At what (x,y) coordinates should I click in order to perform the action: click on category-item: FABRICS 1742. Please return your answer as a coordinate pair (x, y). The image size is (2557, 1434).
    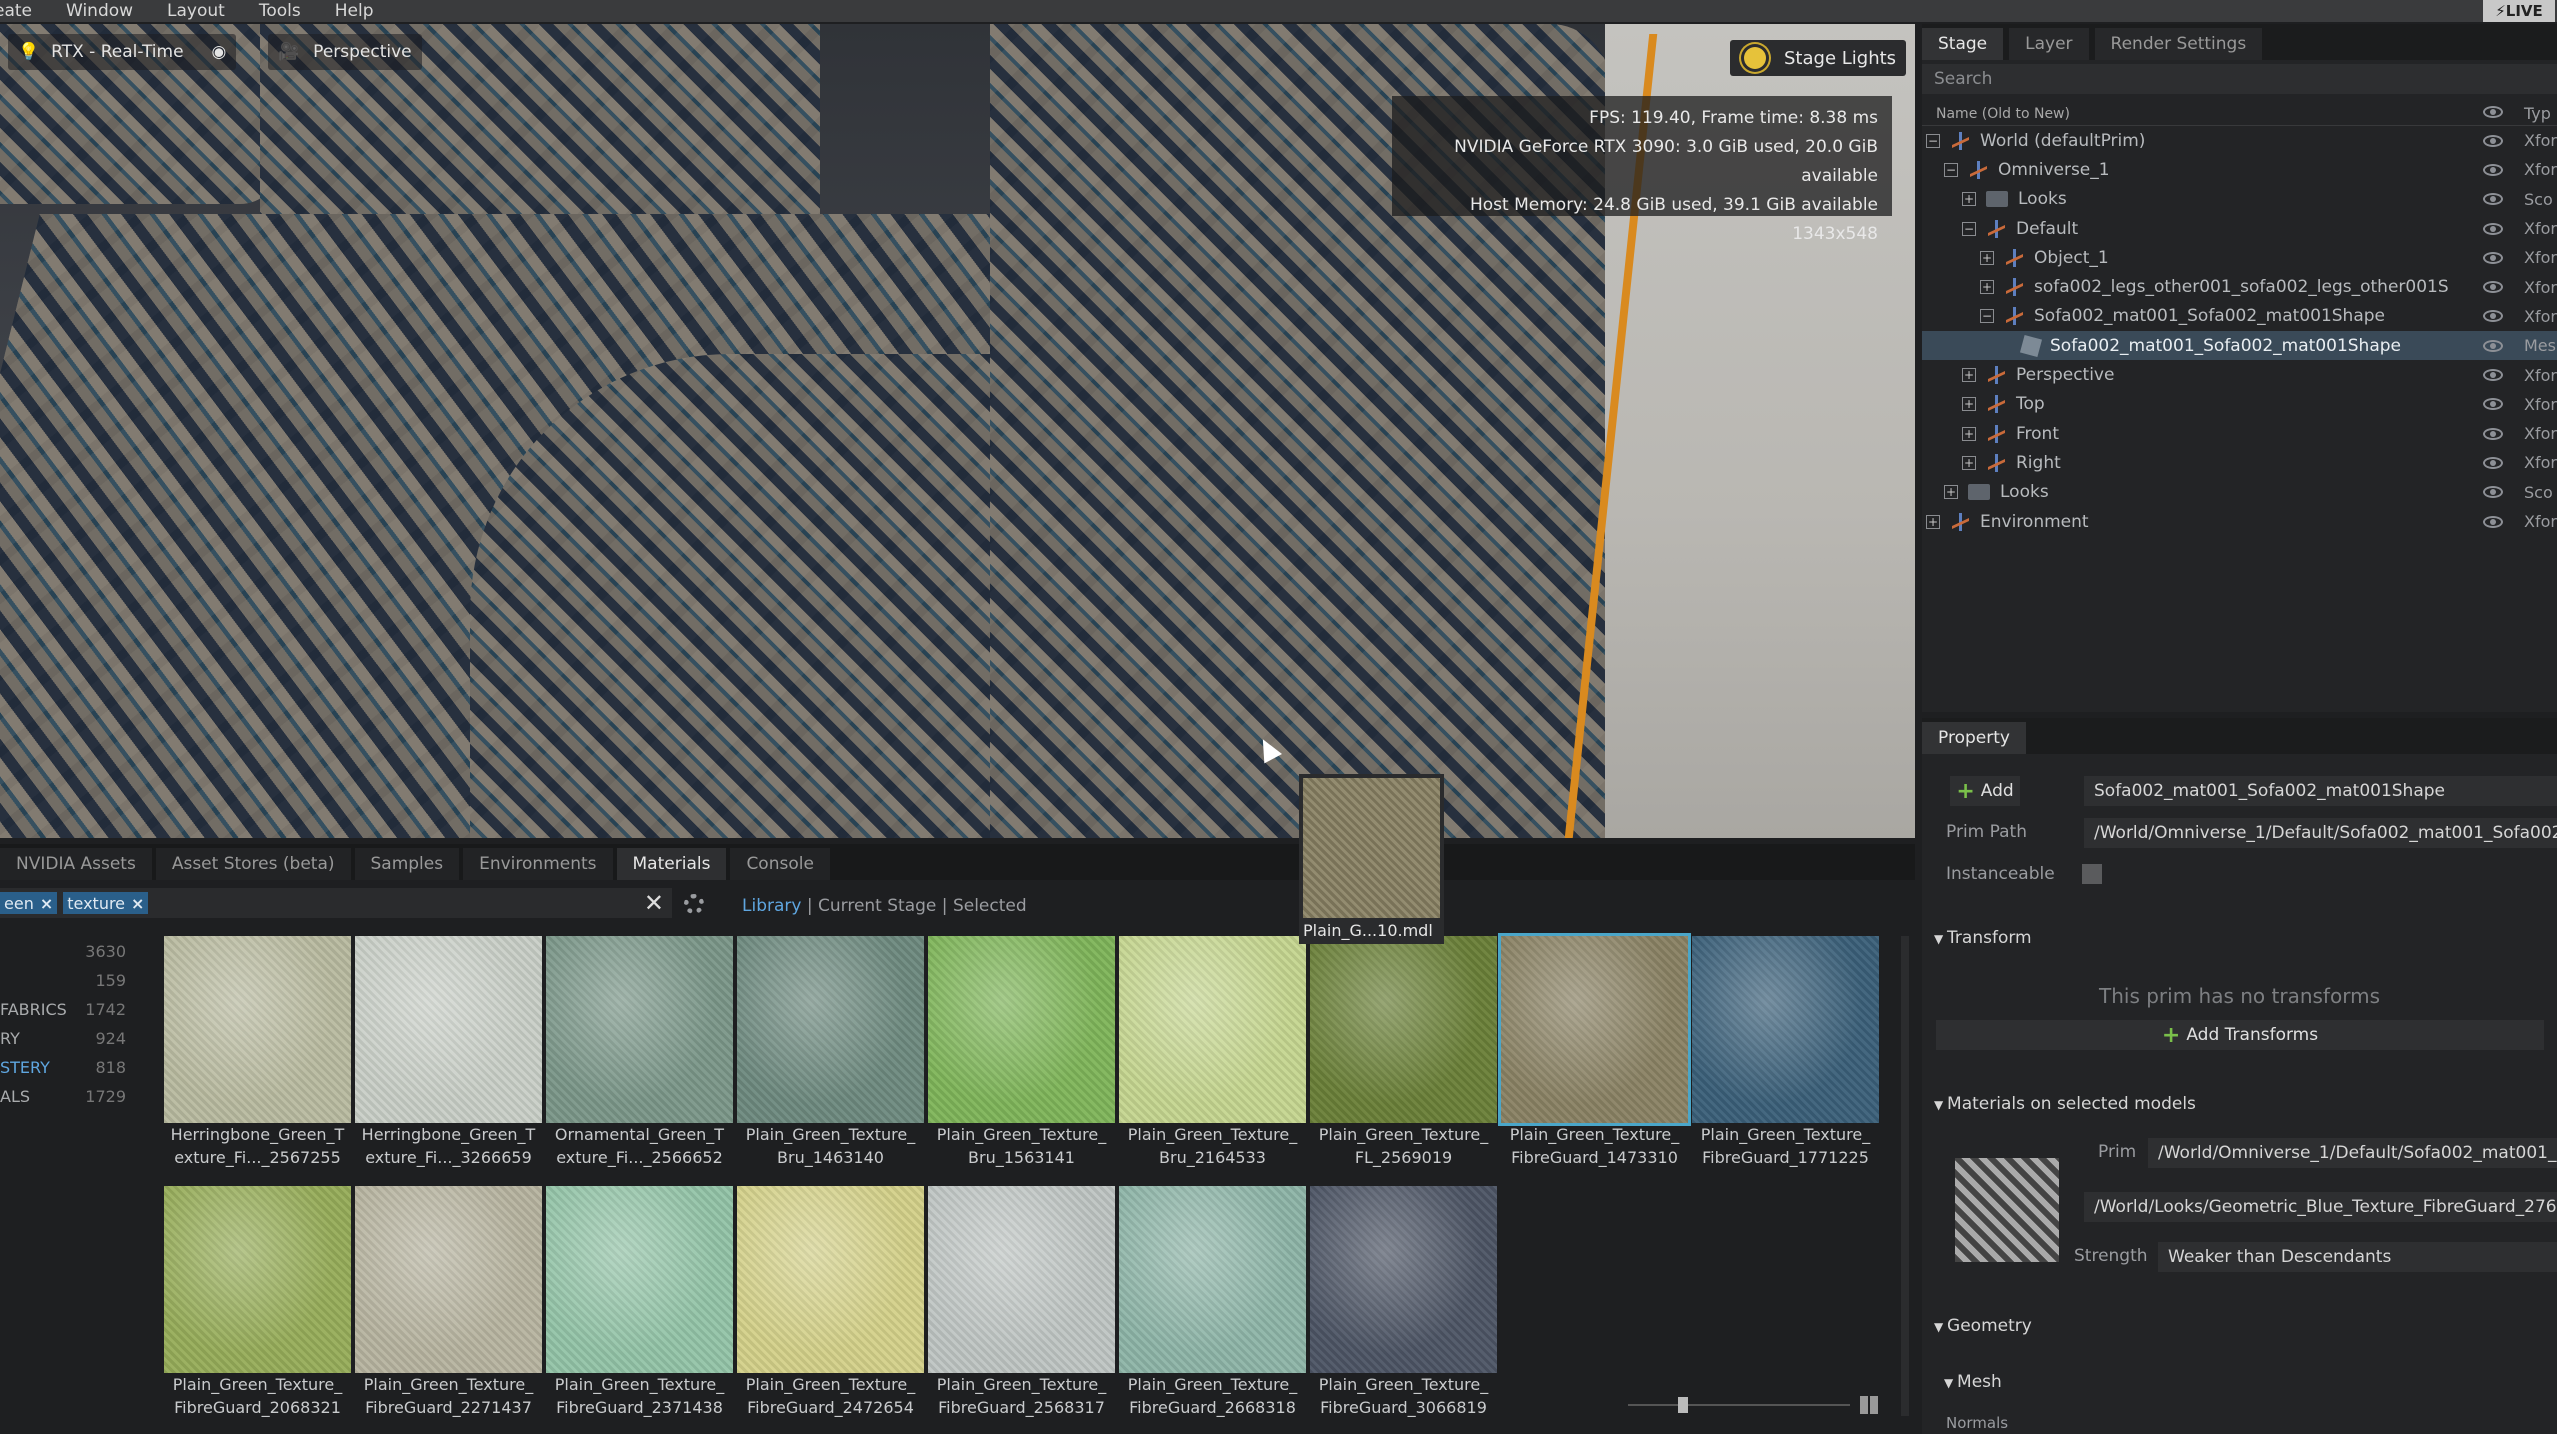
    Looking at the image, I should click on (80, 1014).